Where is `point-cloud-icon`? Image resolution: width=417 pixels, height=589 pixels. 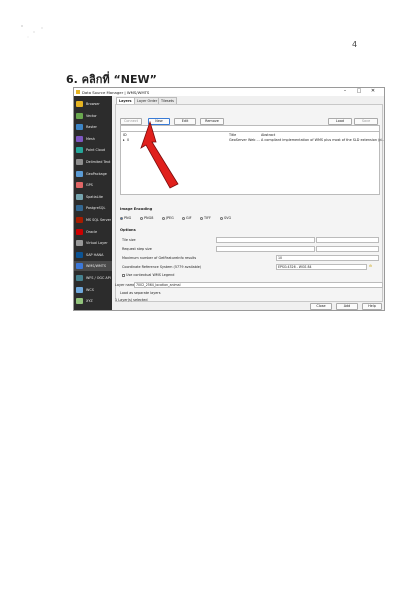
point-cloud-icon is located at coordinates (79, 150).